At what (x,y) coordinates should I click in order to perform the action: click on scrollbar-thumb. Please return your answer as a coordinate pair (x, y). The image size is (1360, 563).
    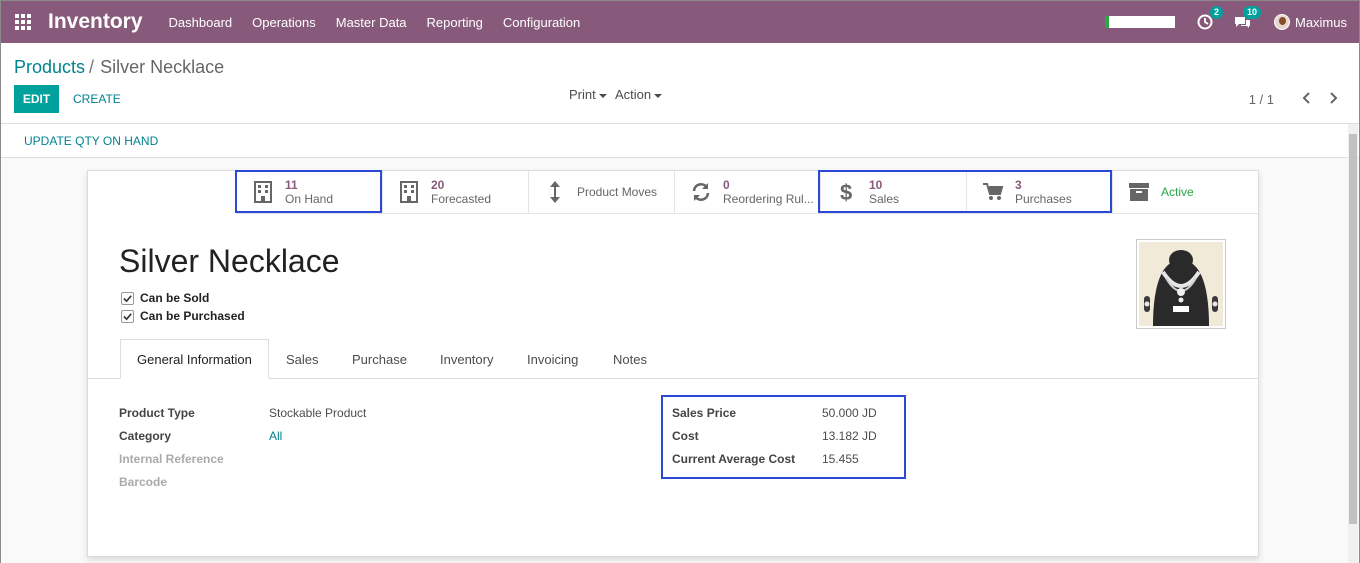
    Looking at the image, I should click on (1353, 329).